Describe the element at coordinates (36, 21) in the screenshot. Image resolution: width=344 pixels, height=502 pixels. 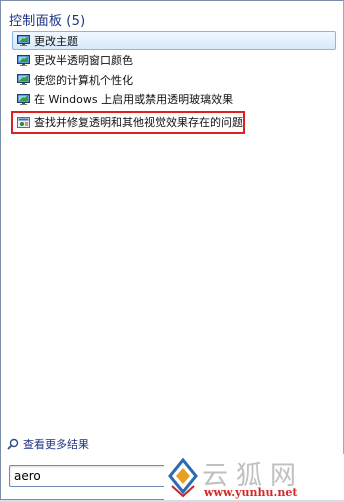
I see `group-title: 控制面板` at that location.